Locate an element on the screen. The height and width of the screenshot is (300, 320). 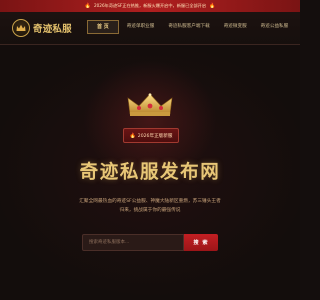
site-logo: 奇迹私服 is located at coordinates (42, 28).